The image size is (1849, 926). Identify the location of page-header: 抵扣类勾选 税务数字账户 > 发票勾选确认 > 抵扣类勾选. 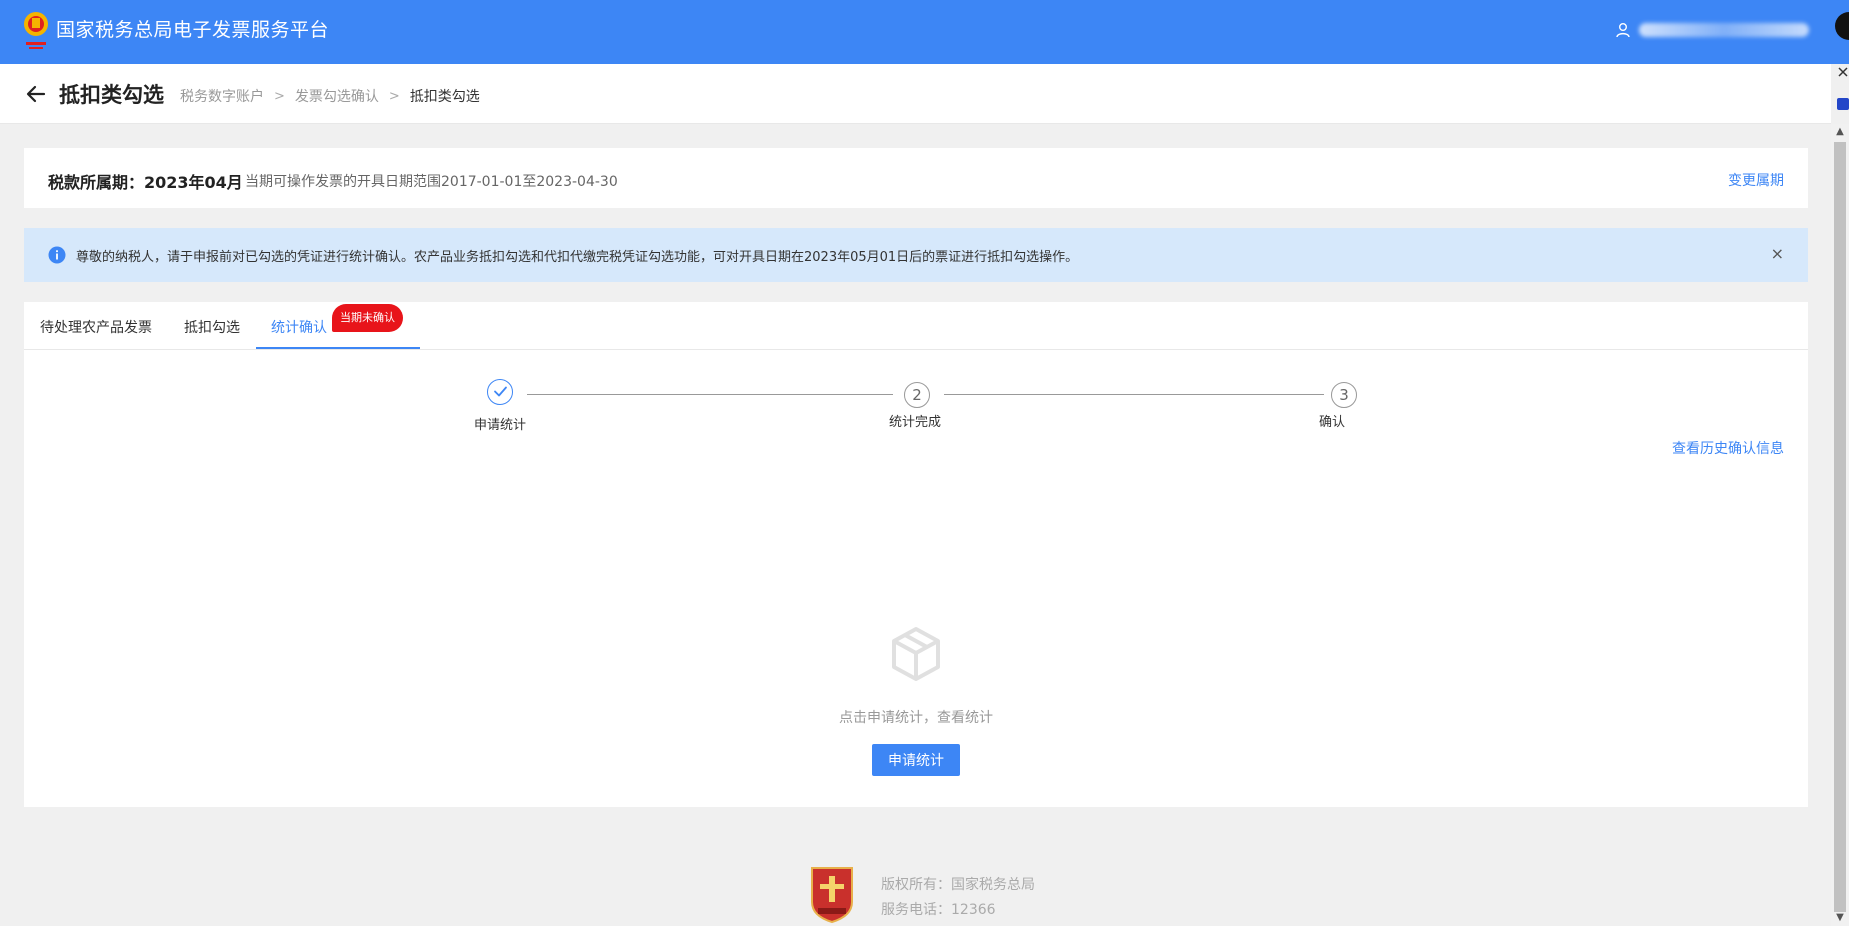
(915, 94).